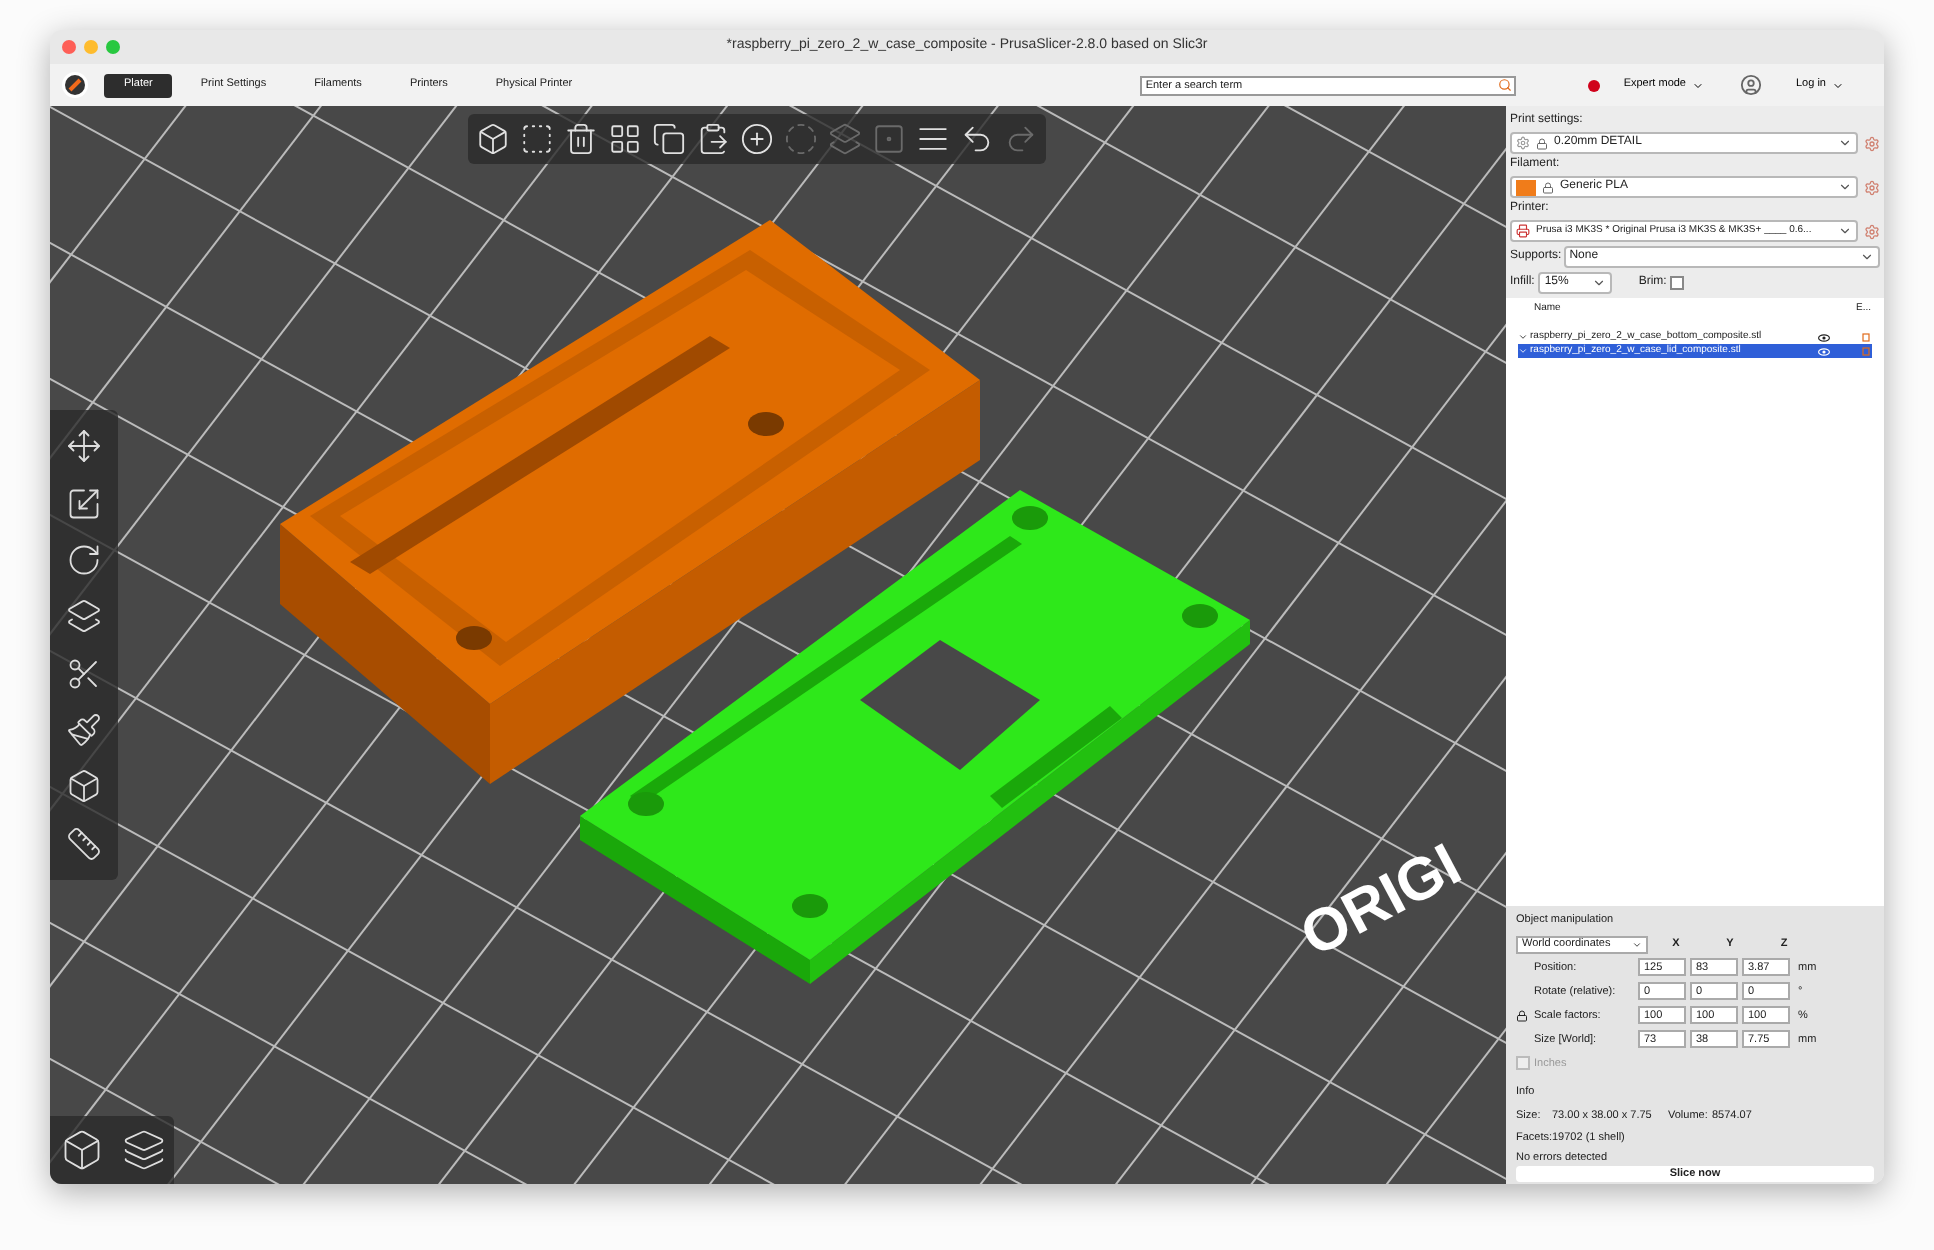 This screenshot has width=1934, height=1250. I want to click on app-logo, so click(75, 85).